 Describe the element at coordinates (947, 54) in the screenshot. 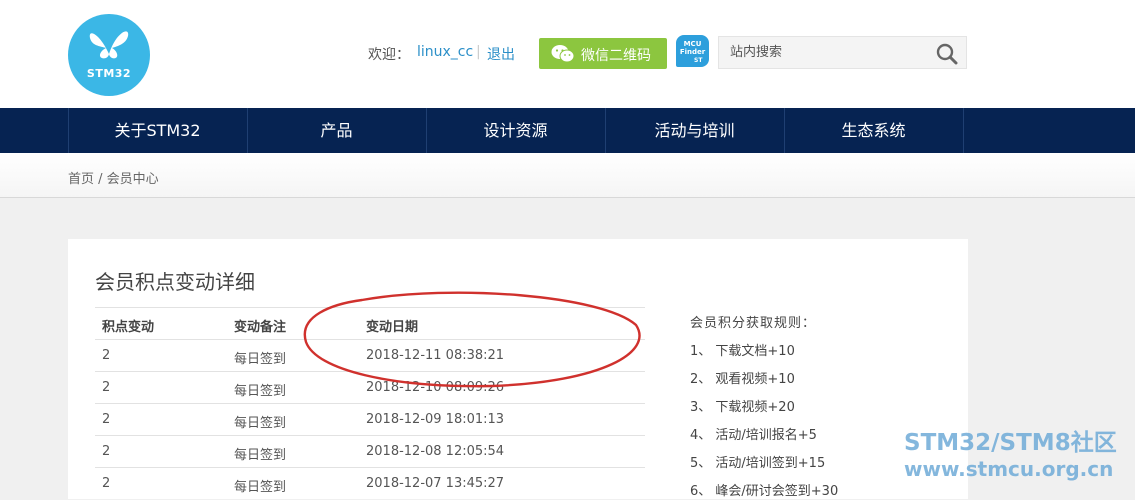

I see `search-icon` at that location.